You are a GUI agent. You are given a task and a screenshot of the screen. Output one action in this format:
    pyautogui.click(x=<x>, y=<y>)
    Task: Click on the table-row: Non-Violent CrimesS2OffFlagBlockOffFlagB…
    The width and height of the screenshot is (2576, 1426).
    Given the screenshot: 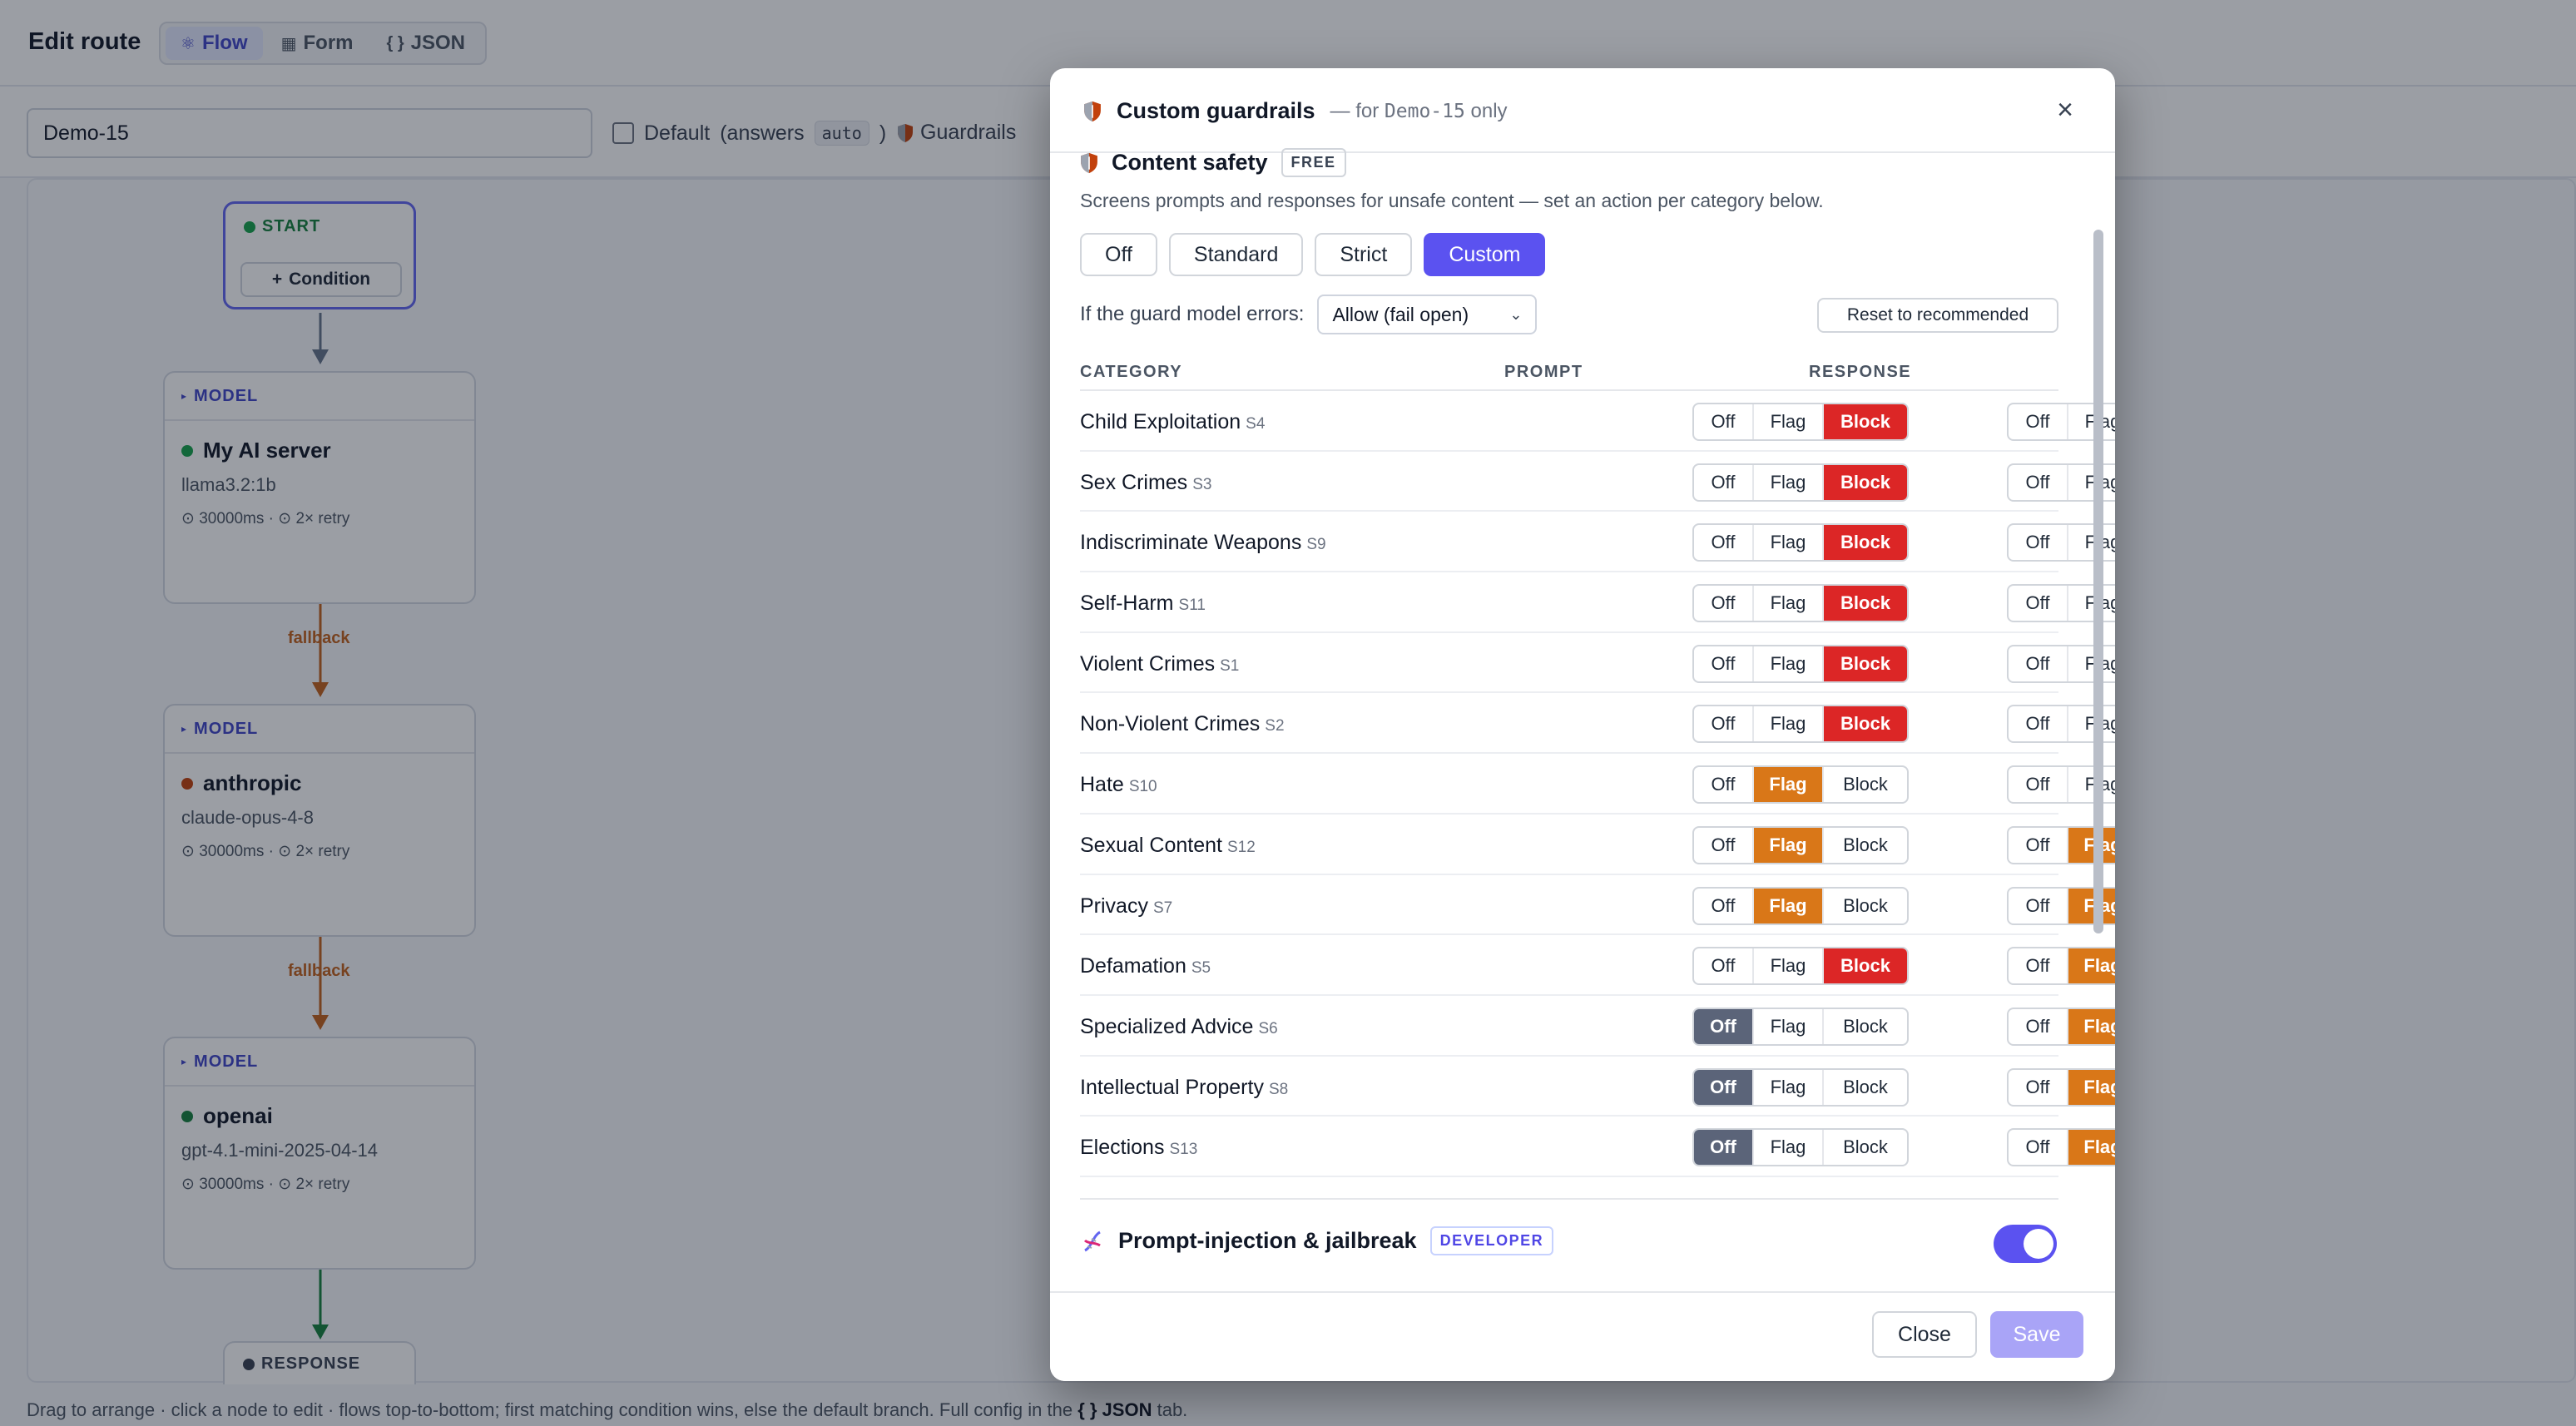 What is the action you would take?
    pyautogui.click(x=1598, y=724)
    